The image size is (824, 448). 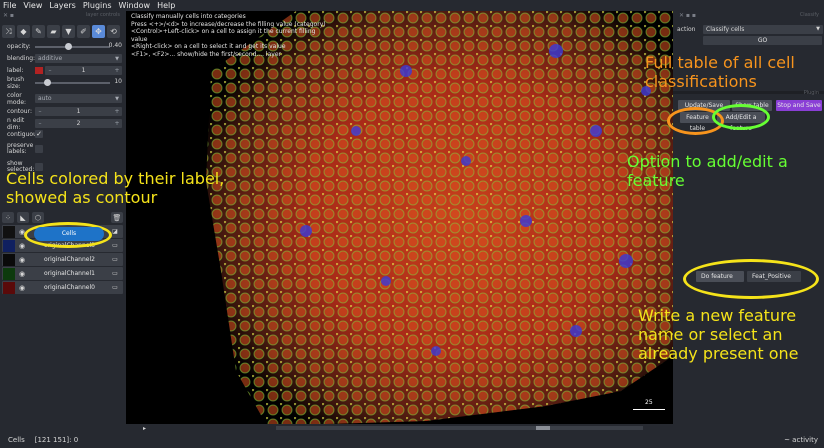 I want to click on menu-file: File, so click(x=9, y=5).